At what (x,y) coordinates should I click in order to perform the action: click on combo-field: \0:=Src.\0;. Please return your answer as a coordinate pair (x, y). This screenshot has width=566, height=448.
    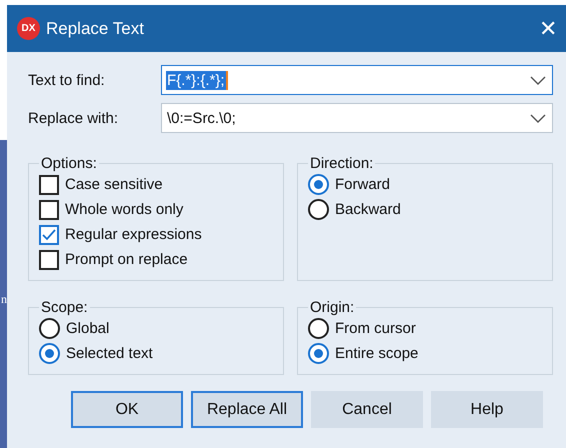
    Looking at the image, I should click on (357, 118).